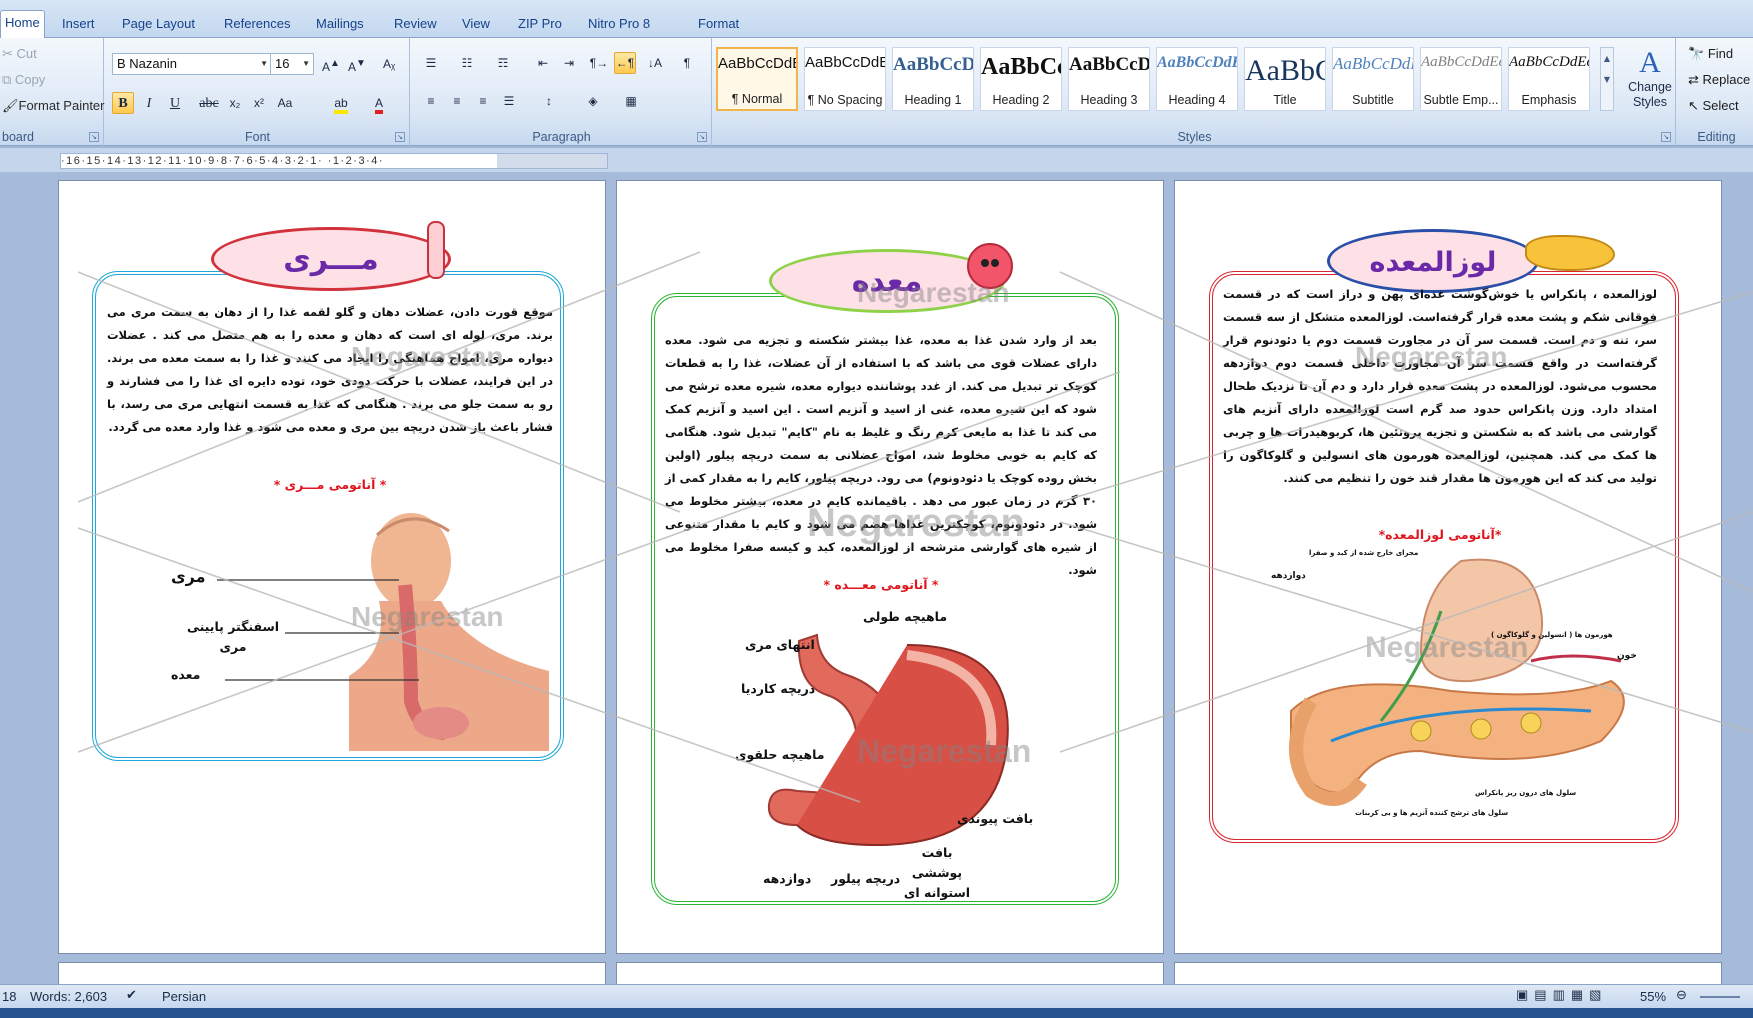 The height and width of the screenshot is (1018, 1753). What do you see at coordinates (1681, 995) in the screenshot?
I see `zoom-out-icon: ⊖` at bounding box center [1681, 995].